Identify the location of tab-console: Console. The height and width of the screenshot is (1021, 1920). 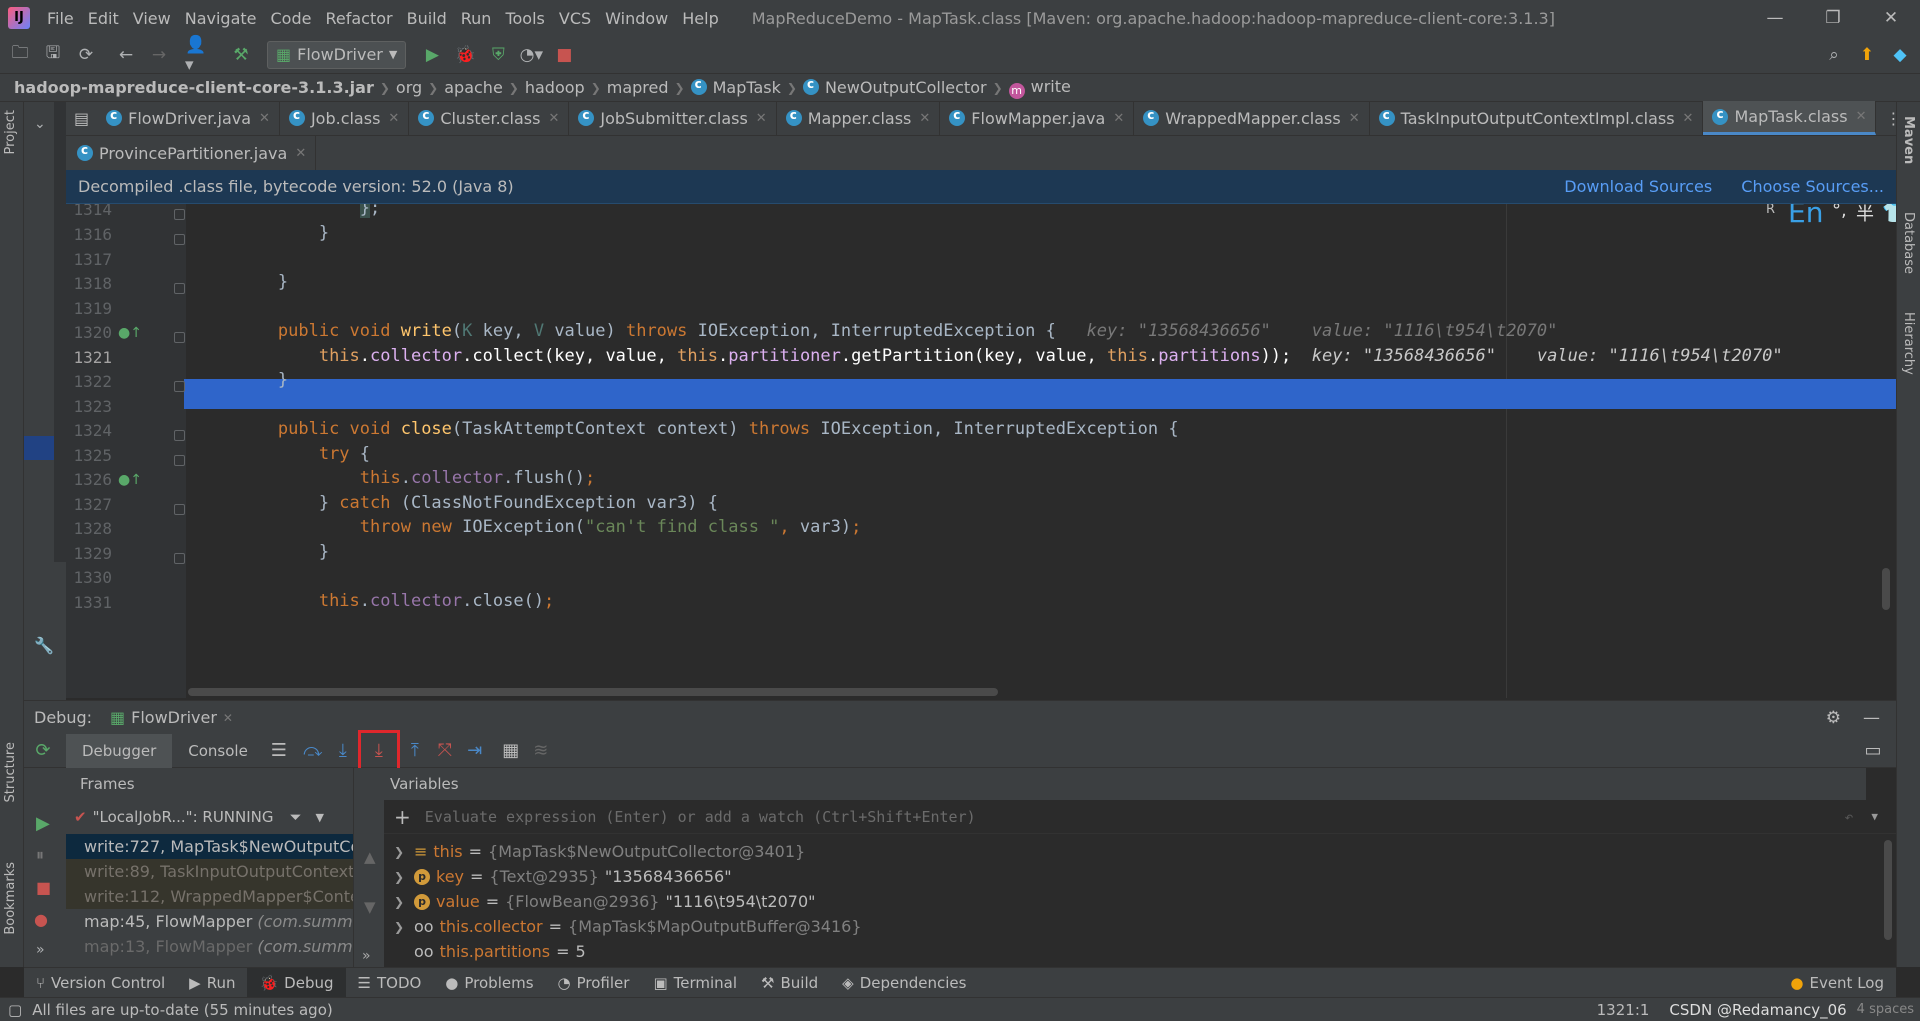
(218, 751).